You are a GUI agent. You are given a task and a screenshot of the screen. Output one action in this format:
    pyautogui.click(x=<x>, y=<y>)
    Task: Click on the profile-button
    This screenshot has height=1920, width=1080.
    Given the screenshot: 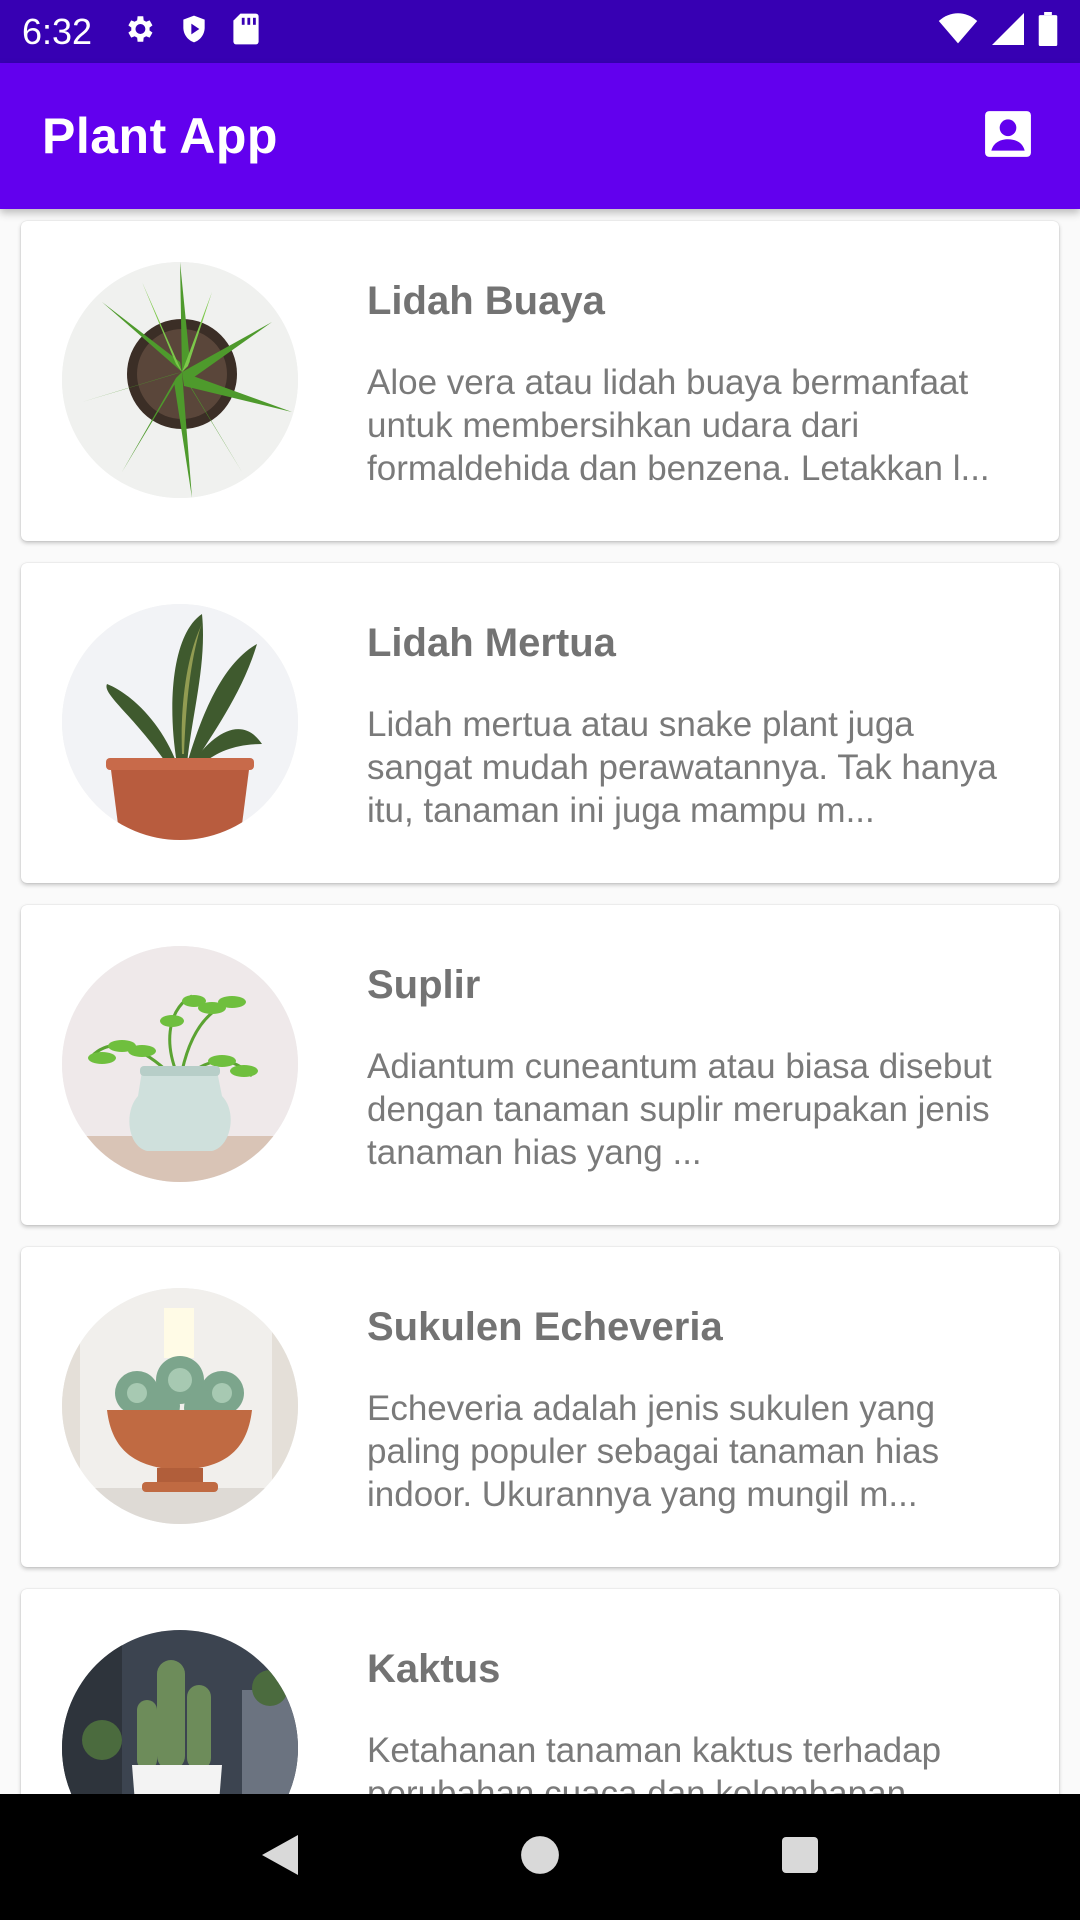 What is the action you would take?
    pyautogui.click(x=1008, y=136)
    